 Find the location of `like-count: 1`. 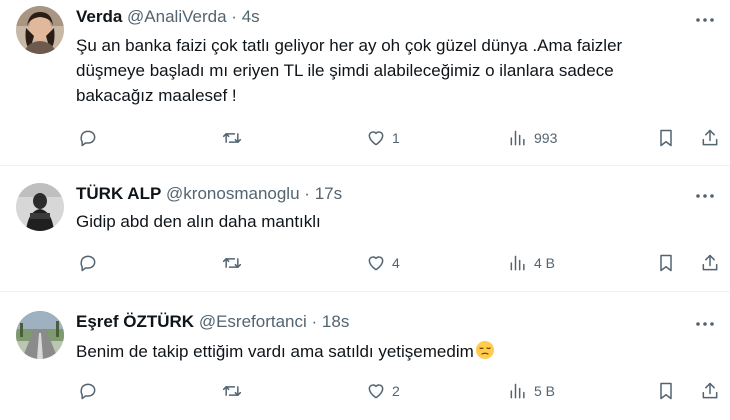

like-count: 1 is located at coordinates (396, 138).